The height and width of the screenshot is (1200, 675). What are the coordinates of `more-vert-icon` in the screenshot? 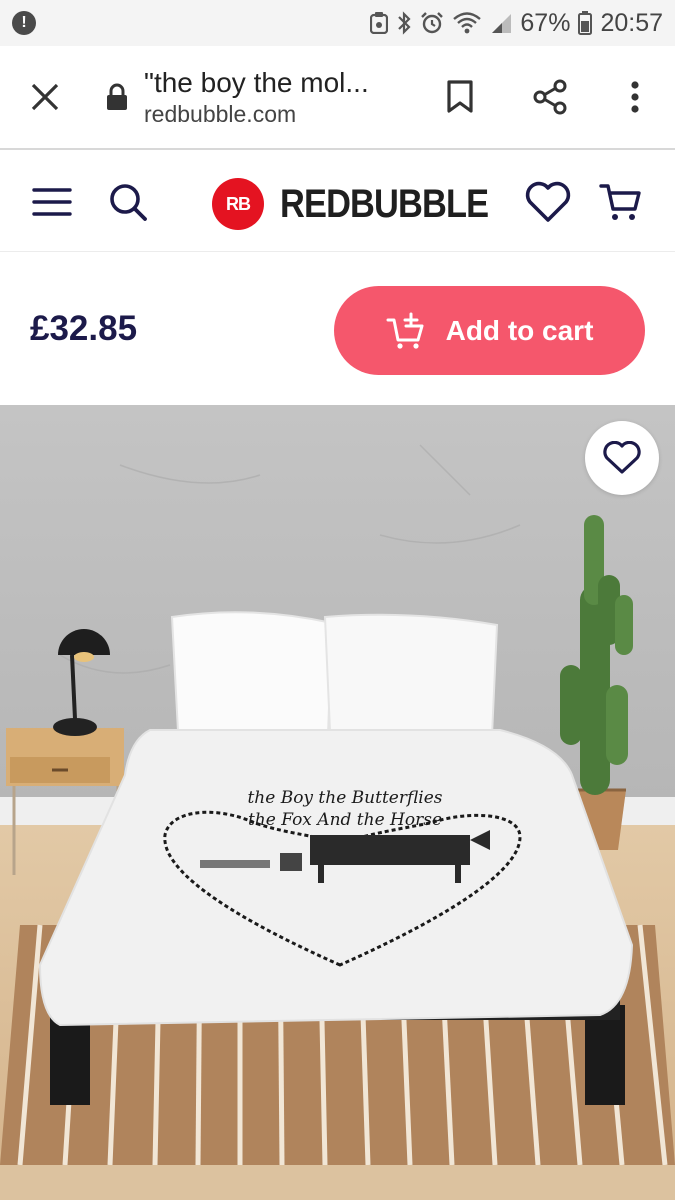 It's located at (635, 97).